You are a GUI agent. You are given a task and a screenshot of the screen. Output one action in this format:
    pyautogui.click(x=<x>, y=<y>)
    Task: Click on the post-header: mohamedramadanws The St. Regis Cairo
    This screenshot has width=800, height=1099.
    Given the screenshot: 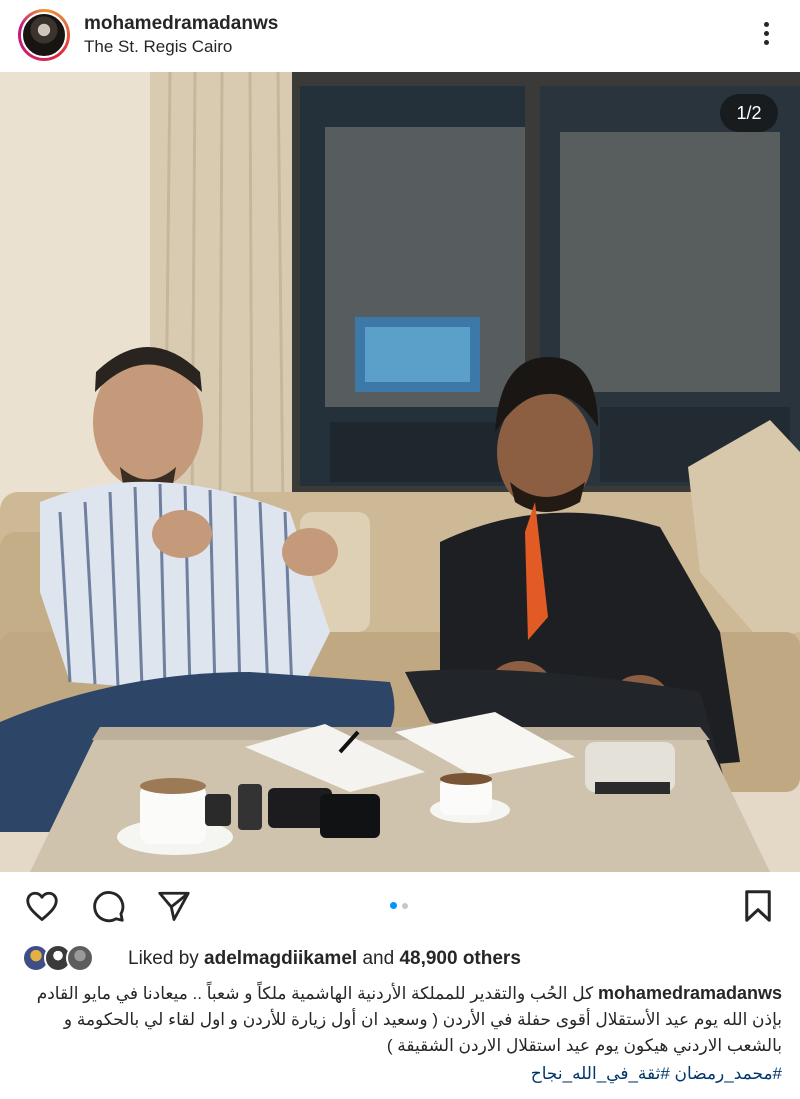 What is the action you would take?
    pyautogui.click(x=400, y=36)
    